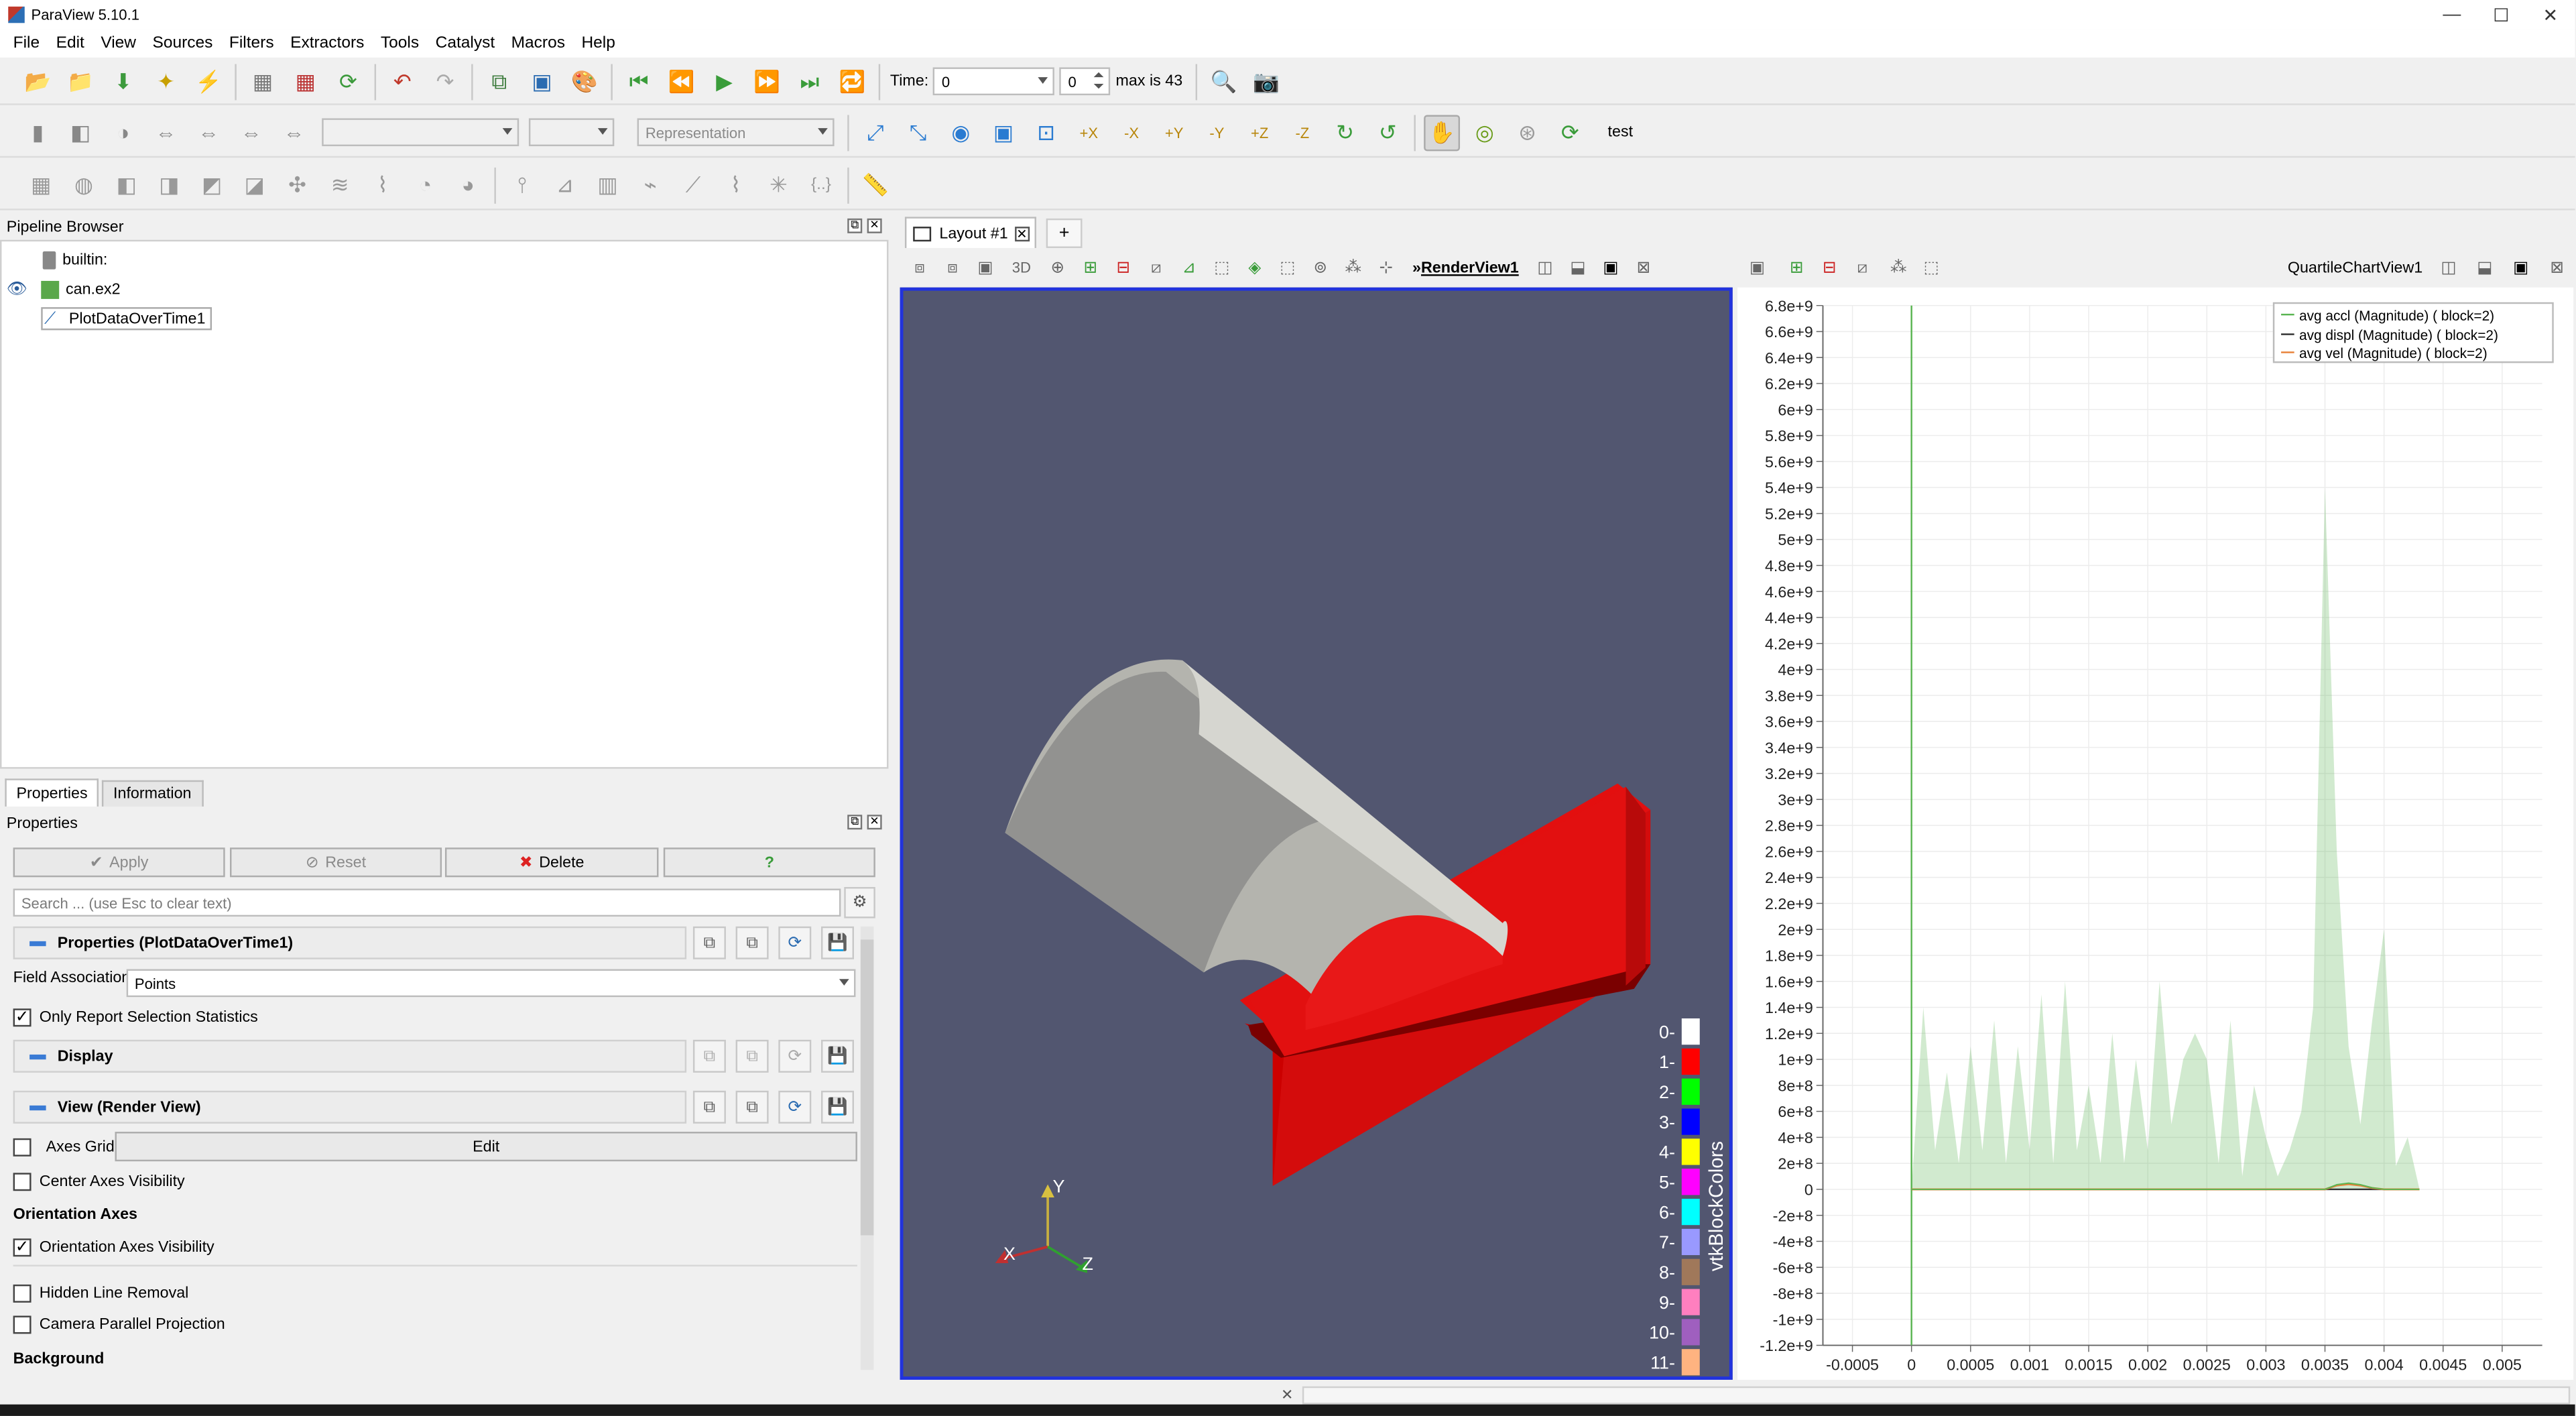  What do you see at coordinates (80, 81) in the screenshot?
I see `open-recent-icon: 📁` at bounding box center [80, 81].